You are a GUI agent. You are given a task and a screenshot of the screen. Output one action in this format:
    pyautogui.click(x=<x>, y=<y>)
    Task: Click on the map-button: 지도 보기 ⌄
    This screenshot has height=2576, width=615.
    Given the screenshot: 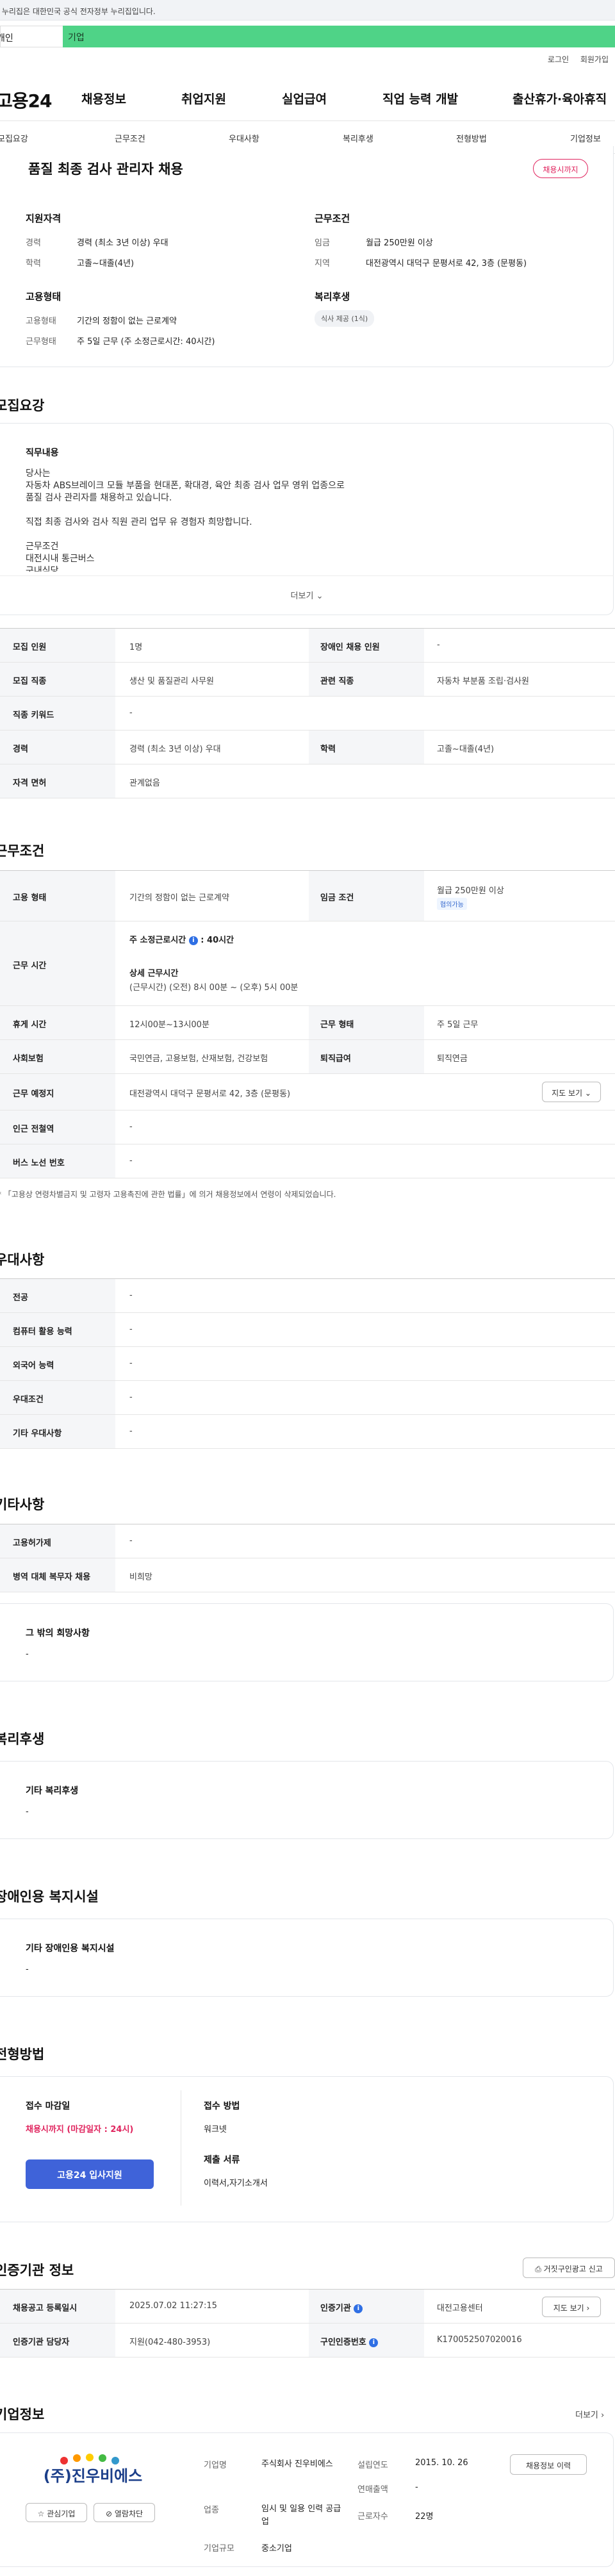 What is the action you would take?
    pyautogui.click(x=571, y=1092)
    